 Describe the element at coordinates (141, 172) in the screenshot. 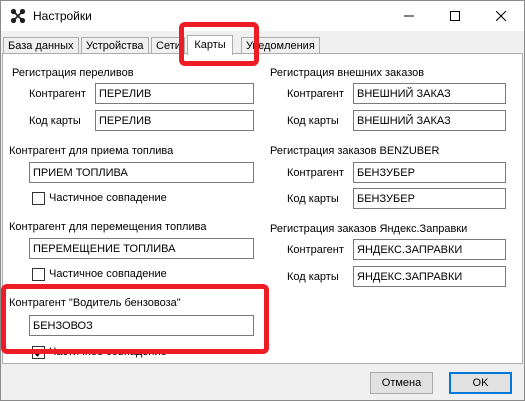

I see `fuel-receipt-field: ПРИЕМ ТОПЛИВА` at that location.